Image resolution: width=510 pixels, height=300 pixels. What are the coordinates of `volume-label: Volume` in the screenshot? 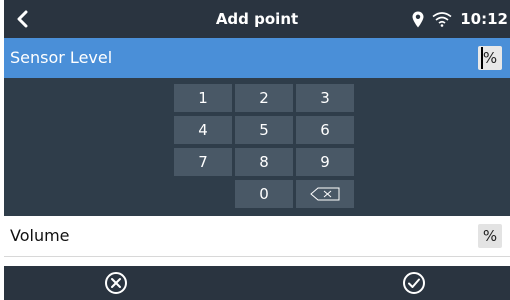 It's located at (40, 235).